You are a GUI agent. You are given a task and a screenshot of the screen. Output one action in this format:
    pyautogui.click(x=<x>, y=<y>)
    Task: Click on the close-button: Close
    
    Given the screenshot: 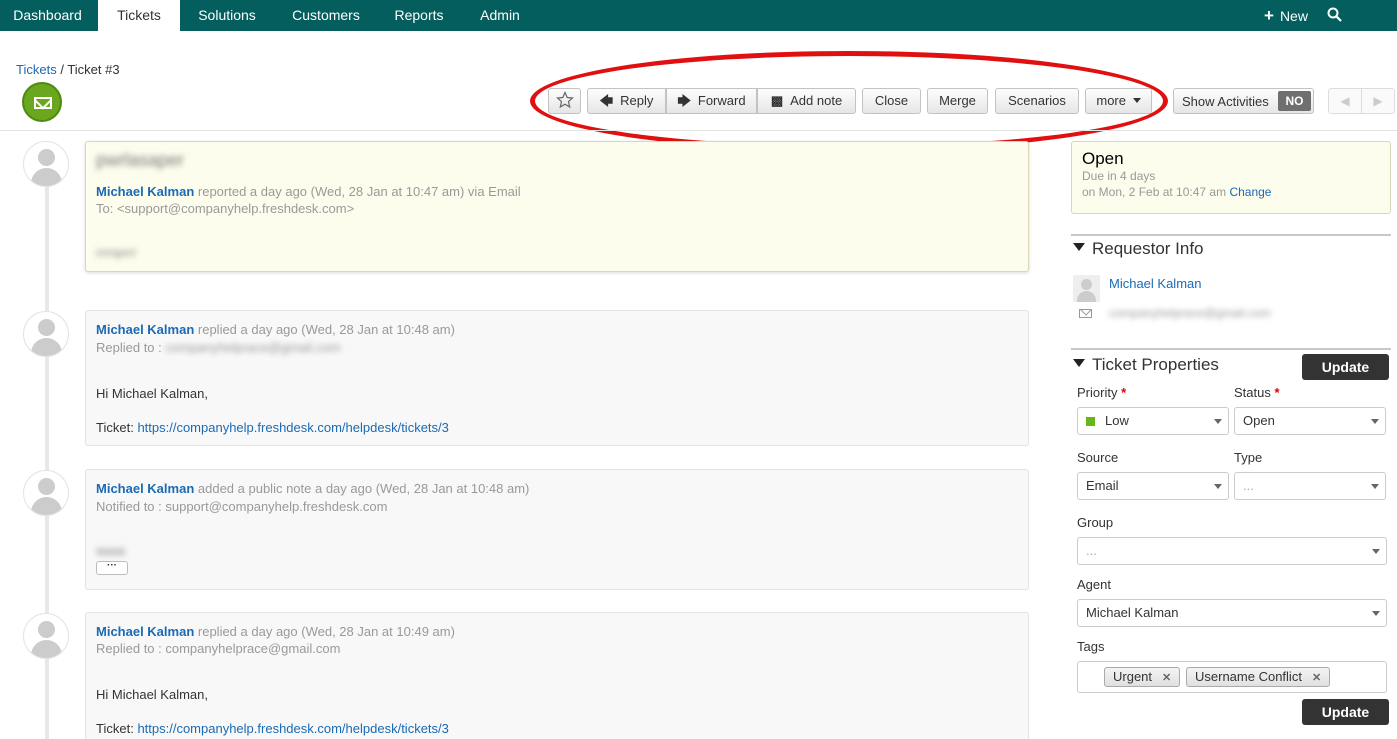 What is the action you would take?
    pyautogui.click(x=891, y=101)
    